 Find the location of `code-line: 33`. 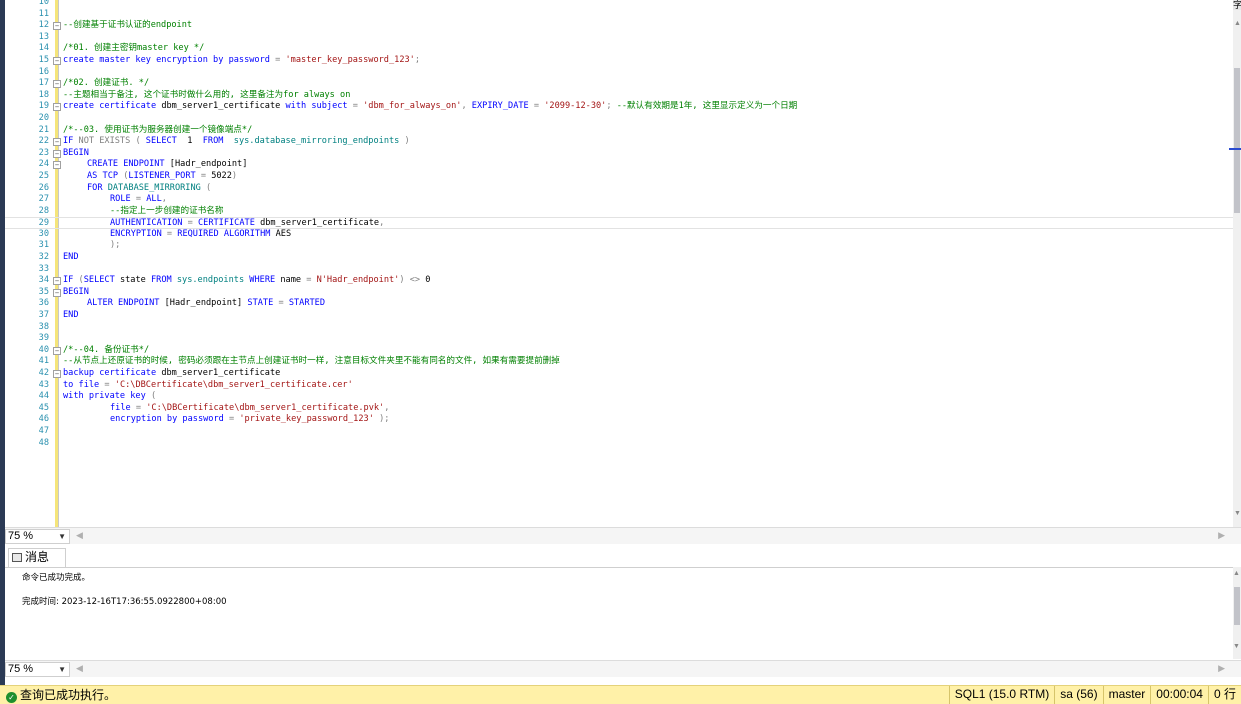

code-line: 33 is located at coordinates (619, 270).